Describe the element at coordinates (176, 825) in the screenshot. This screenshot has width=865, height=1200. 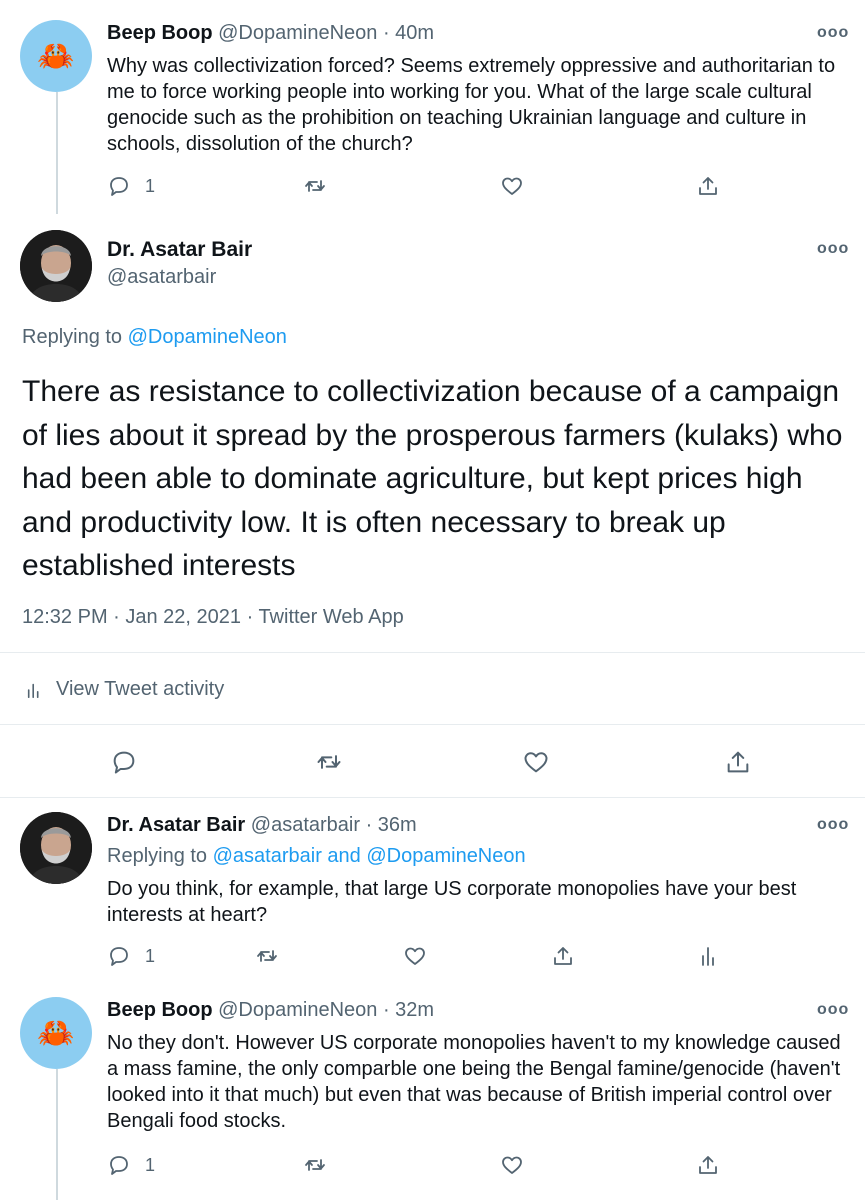
I see `display-name: Dr. Asatar Bair` at that location.